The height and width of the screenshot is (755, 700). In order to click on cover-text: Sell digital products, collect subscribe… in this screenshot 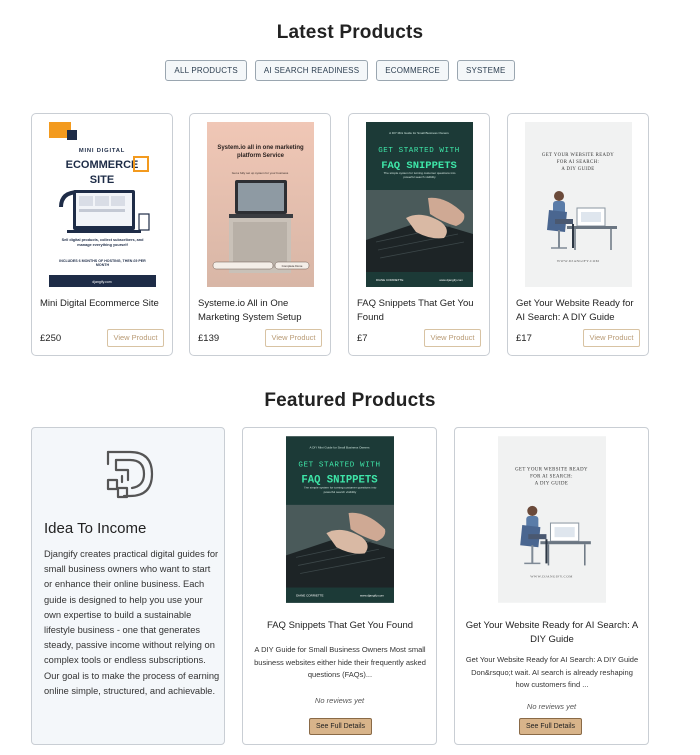, I will do `click(102, 242)`.